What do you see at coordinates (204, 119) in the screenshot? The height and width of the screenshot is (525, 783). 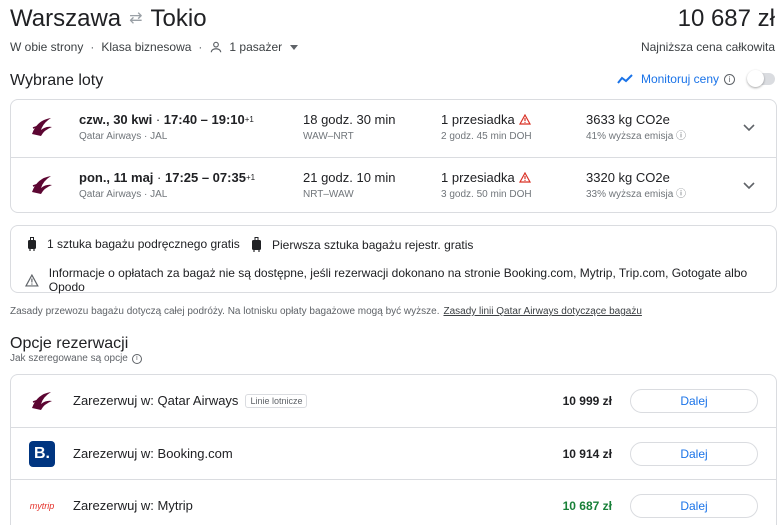 I see `flight-times: 17:40 – 19:10` at bounding box center [204, 119].